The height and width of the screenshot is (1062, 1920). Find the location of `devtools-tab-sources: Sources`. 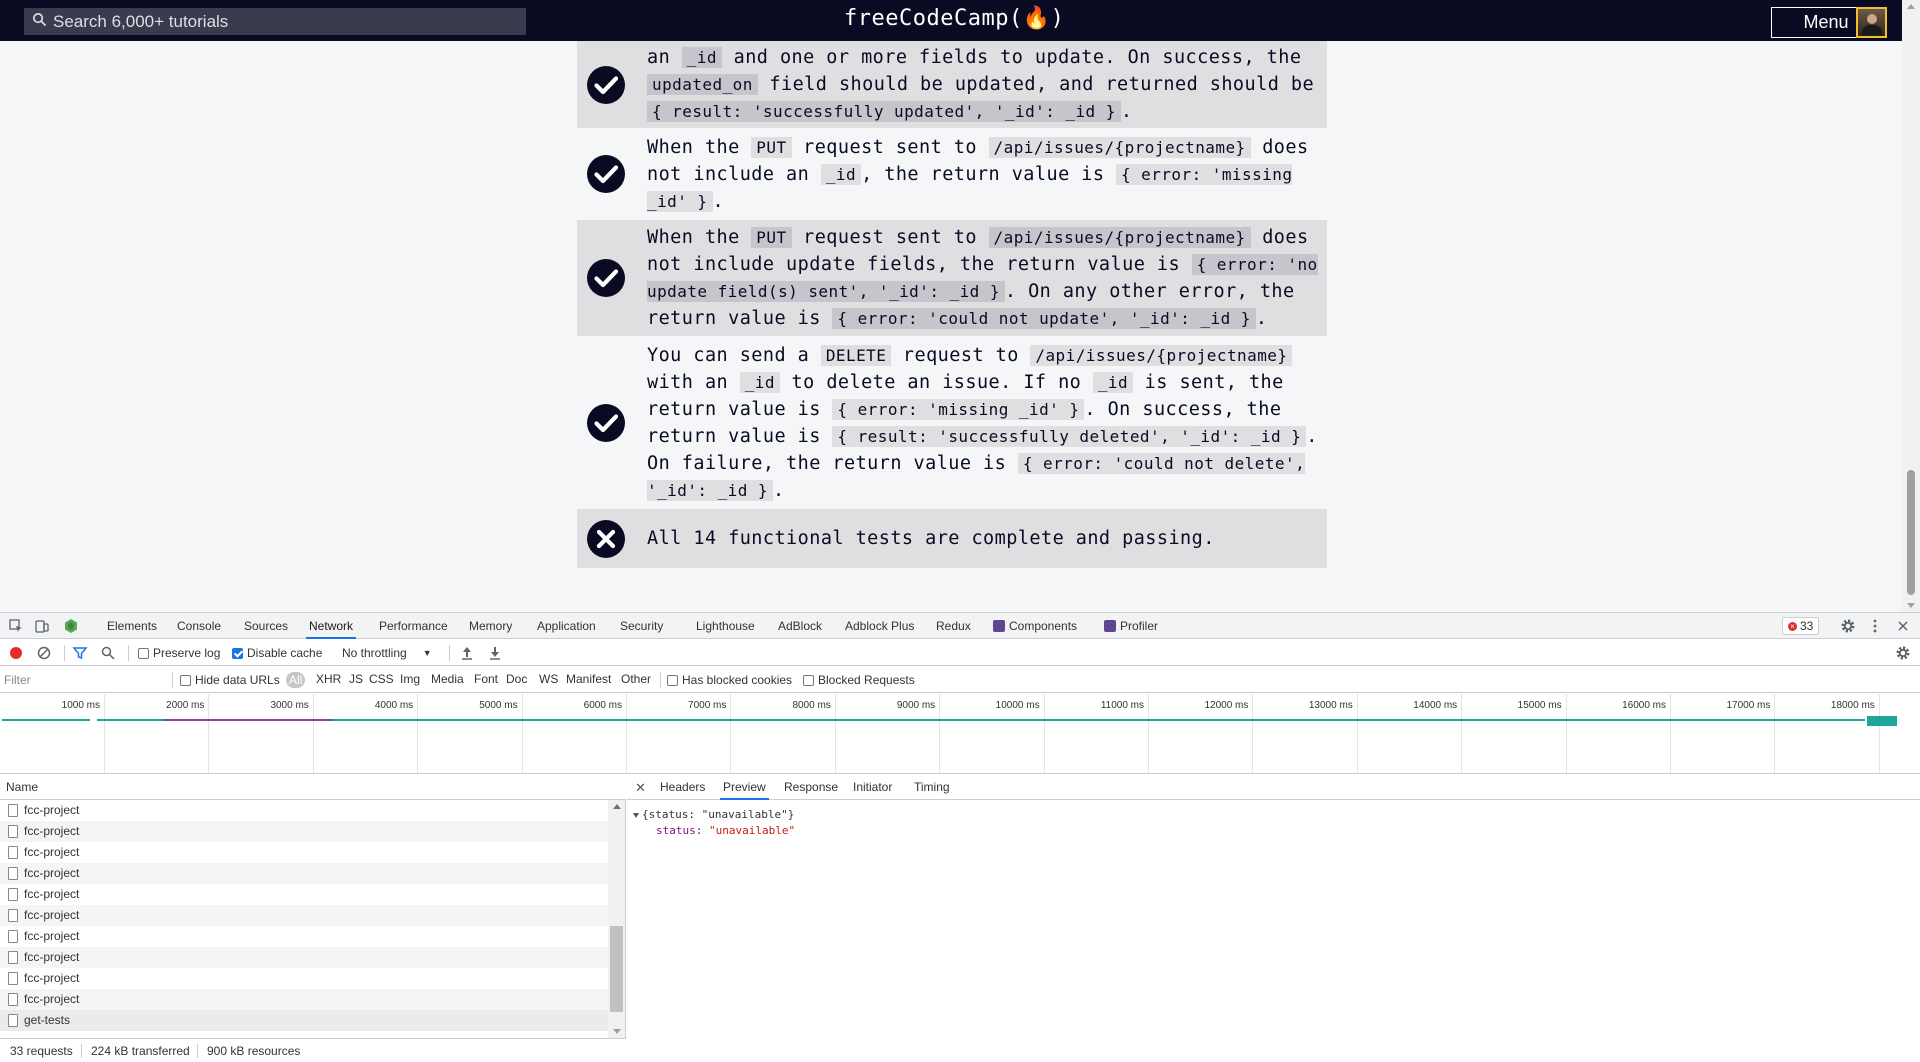

devtools-tab-sources: Sources is located at coordinates (266, 626).